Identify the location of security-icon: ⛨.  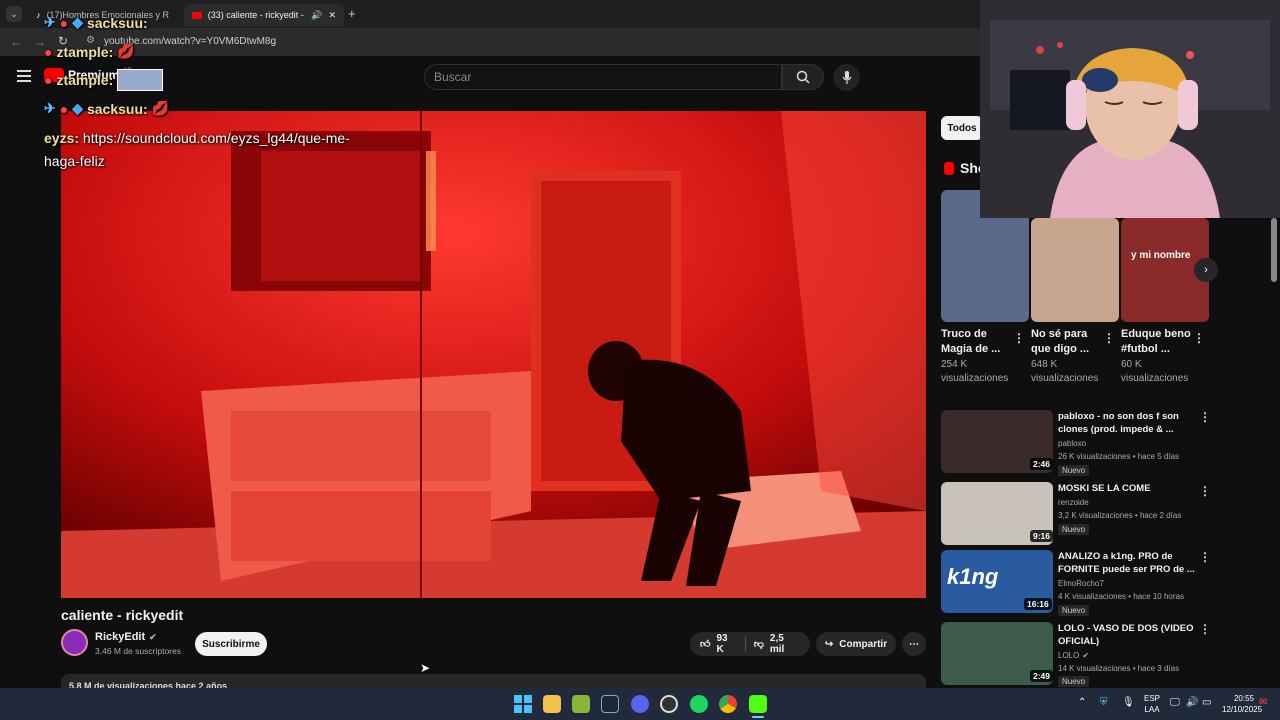
(1104, 702).